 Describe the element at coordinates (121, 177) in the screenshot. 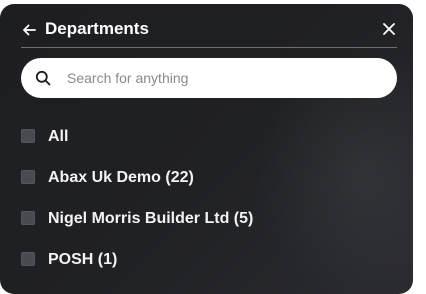

I see `department-label: Abax Uk Demo (22)` at that location.